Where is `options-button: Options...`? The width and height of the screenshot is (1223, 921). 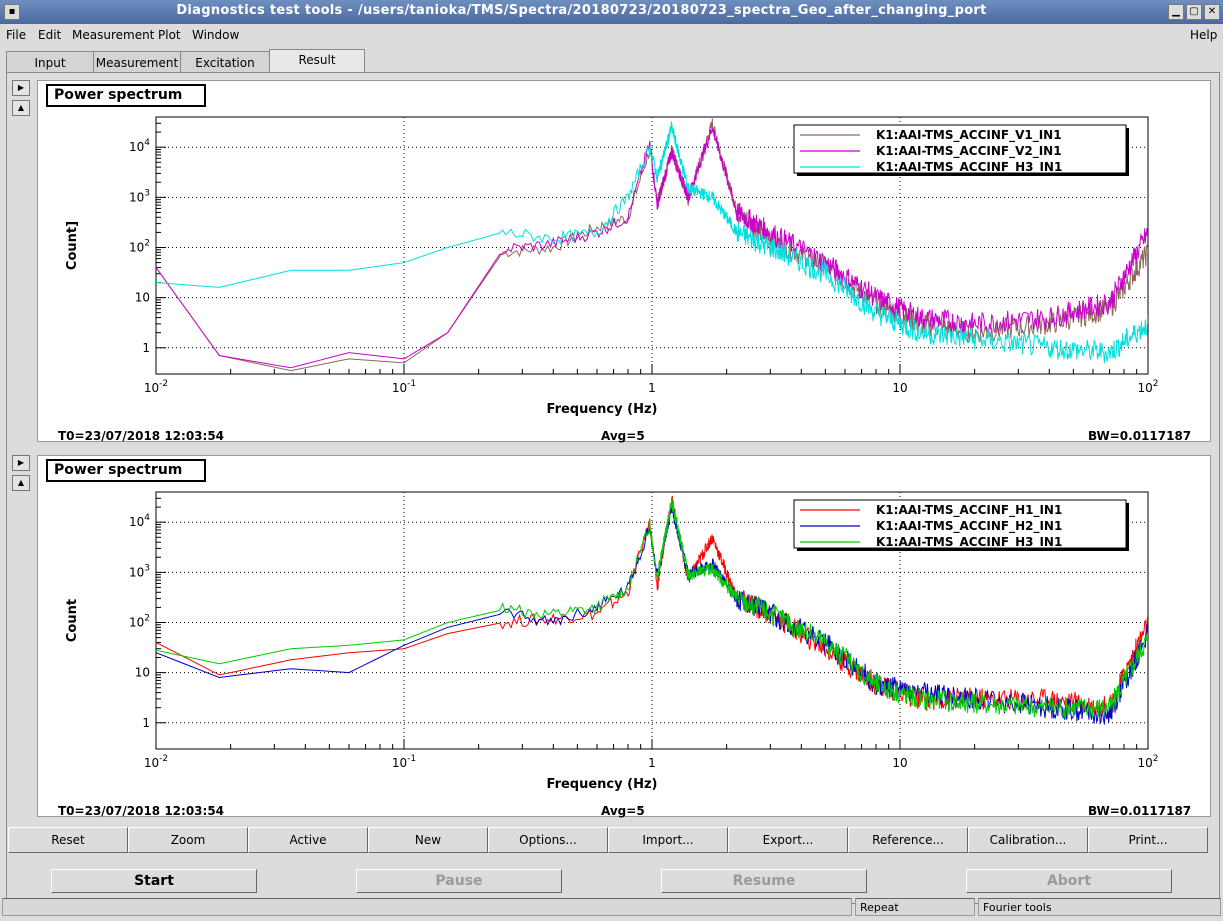 options-button: Options... is located at coordinates (548, 840).